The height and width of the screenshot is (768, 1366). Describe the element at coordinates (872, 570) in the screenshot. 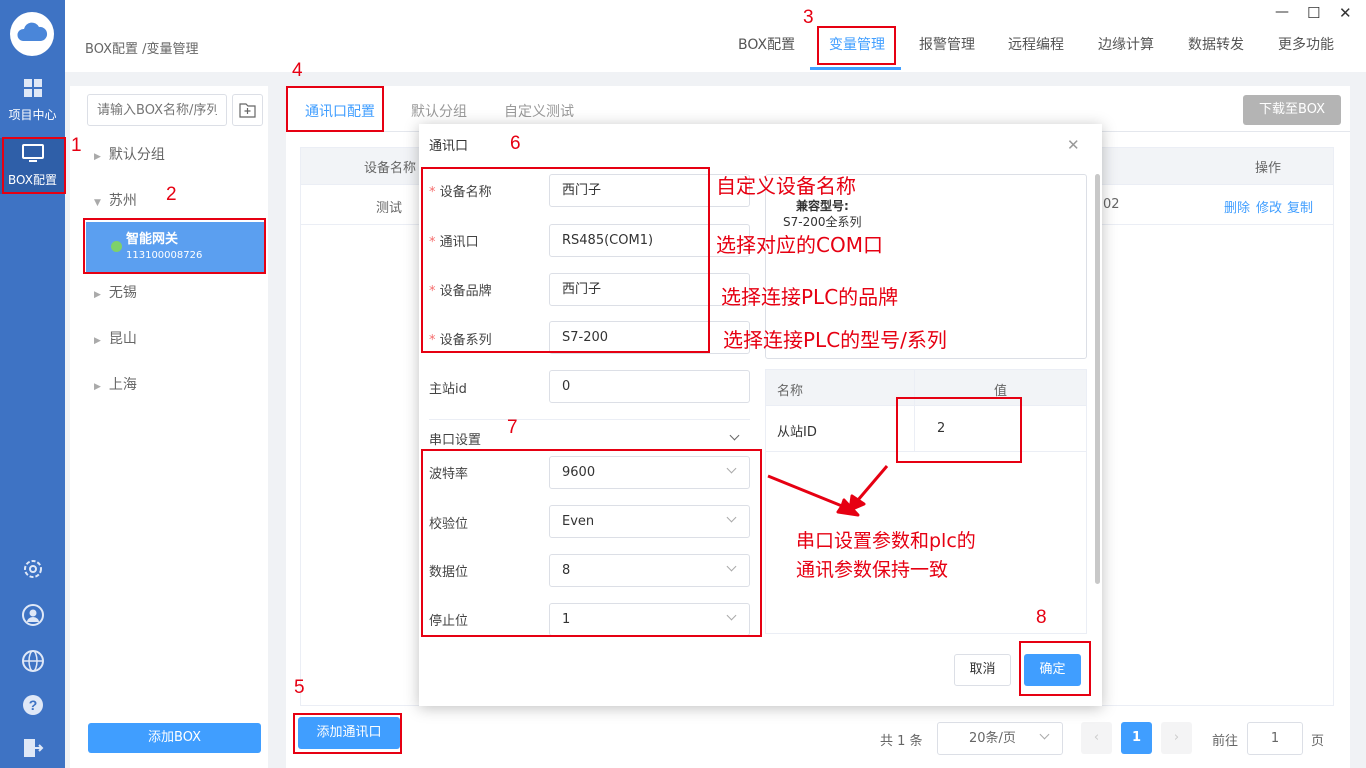

I see `annotation-note-serial-line2: 通讯参数保持一致` at that location.